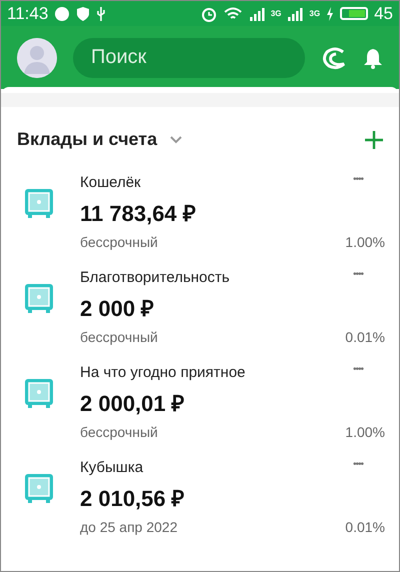 Image resolution: width=400 pixels, height=572 pixels. What do you see at coordinates (138, 213) in the screenshot?
I see `account-balance: 11 783,64 ₽` at bounding box center [138, 213].